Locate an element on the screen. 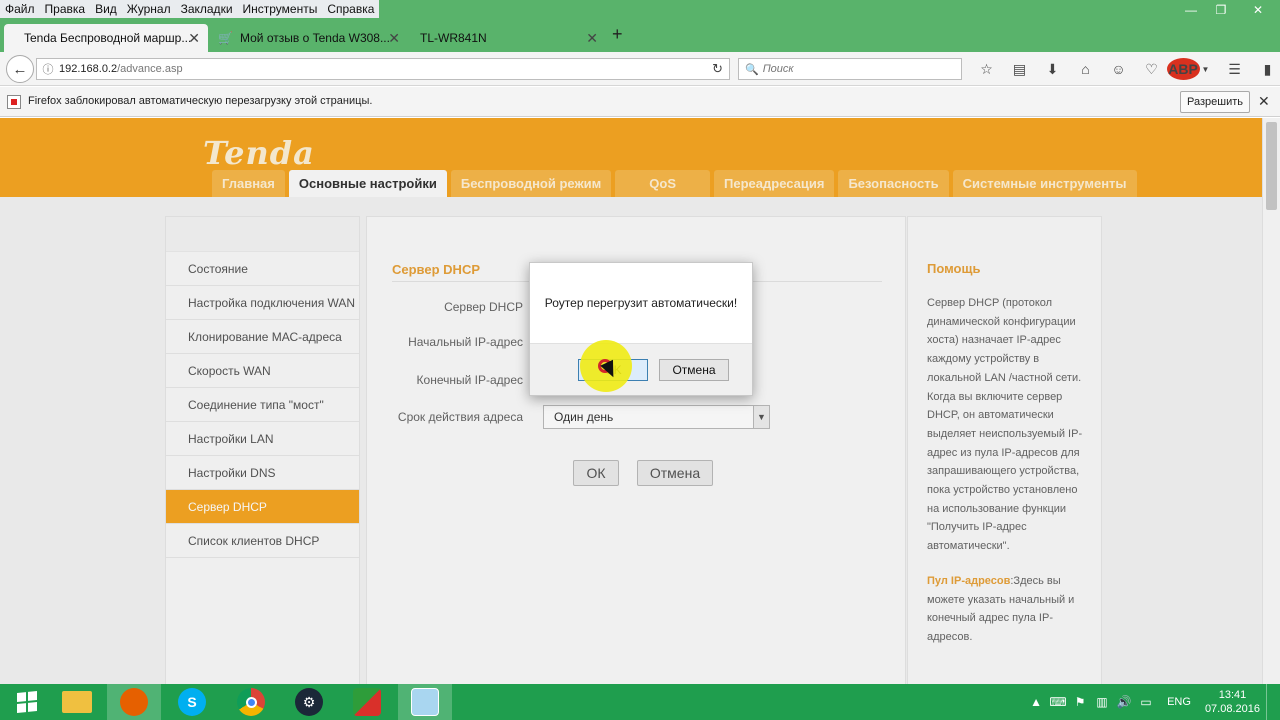 The image size is (1280, 720). menu-file: Файл is located at coordinates (20, 9).